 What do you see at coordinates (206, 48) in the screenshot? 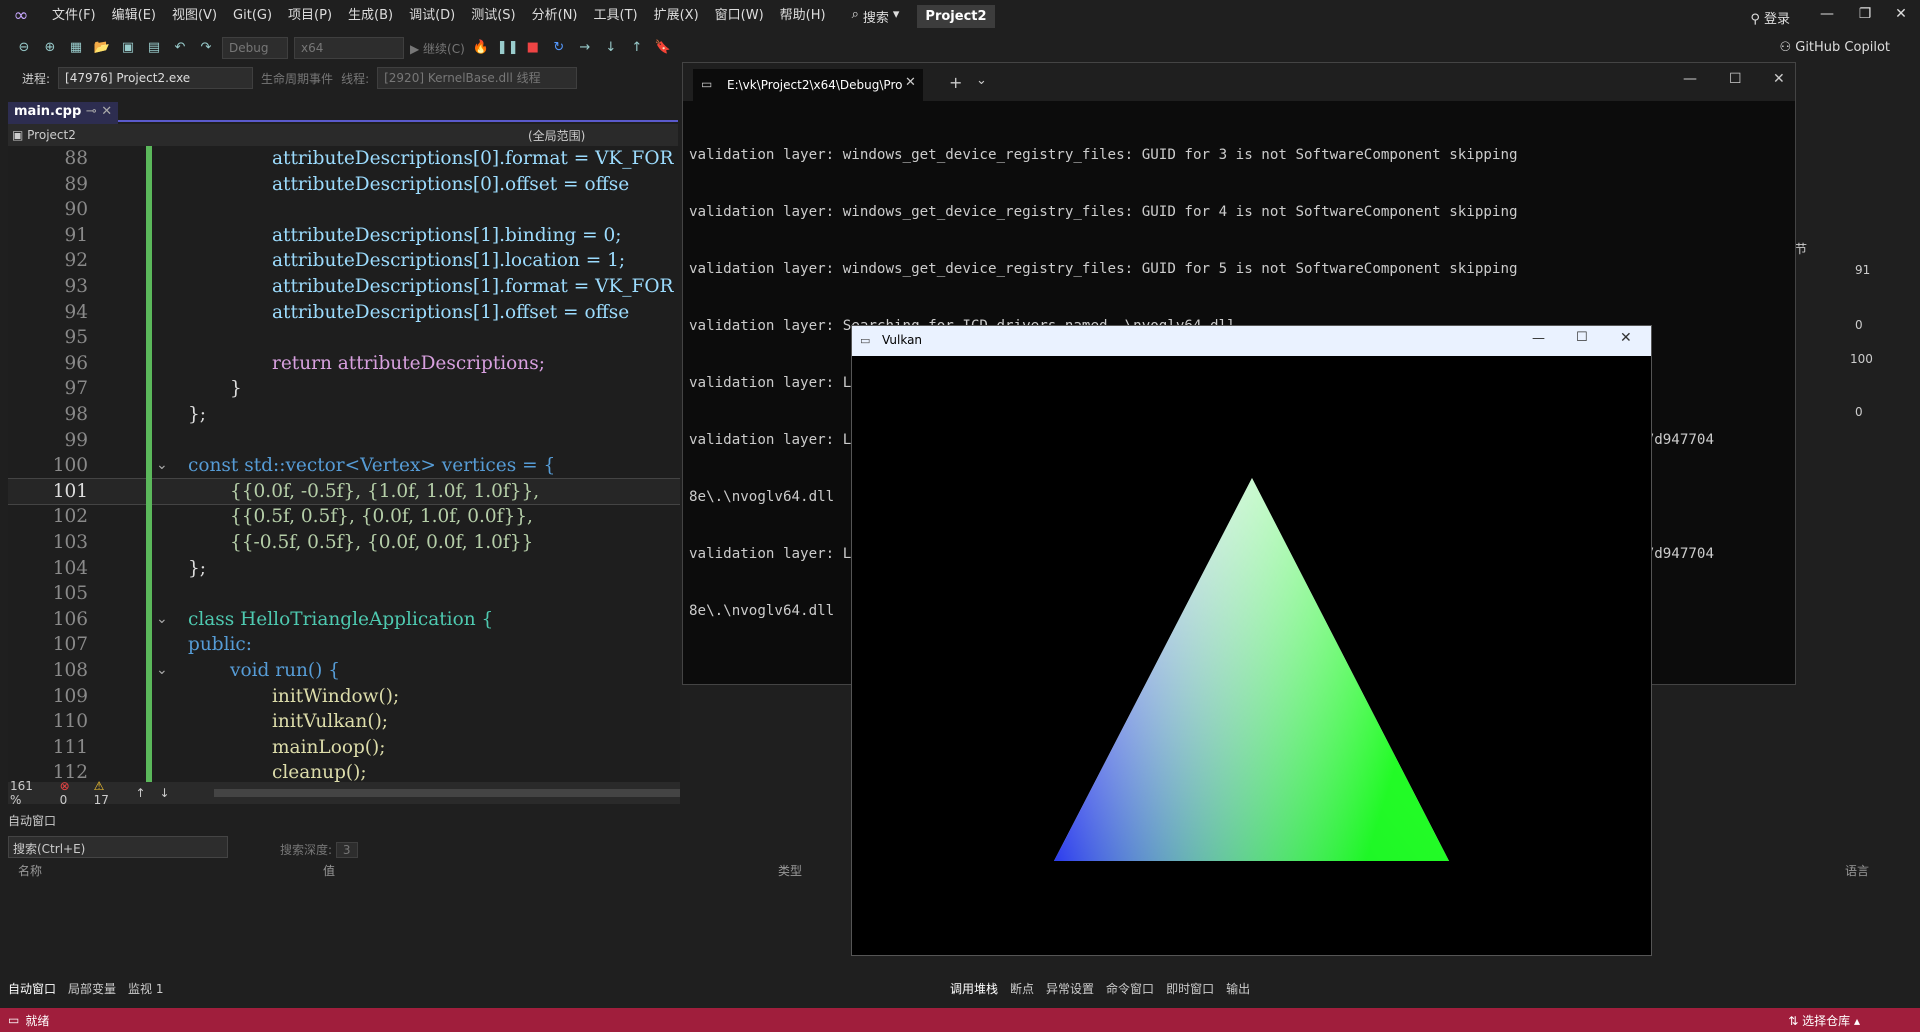
I see `redo-icon: ↷` at bounding box center [206, 48].